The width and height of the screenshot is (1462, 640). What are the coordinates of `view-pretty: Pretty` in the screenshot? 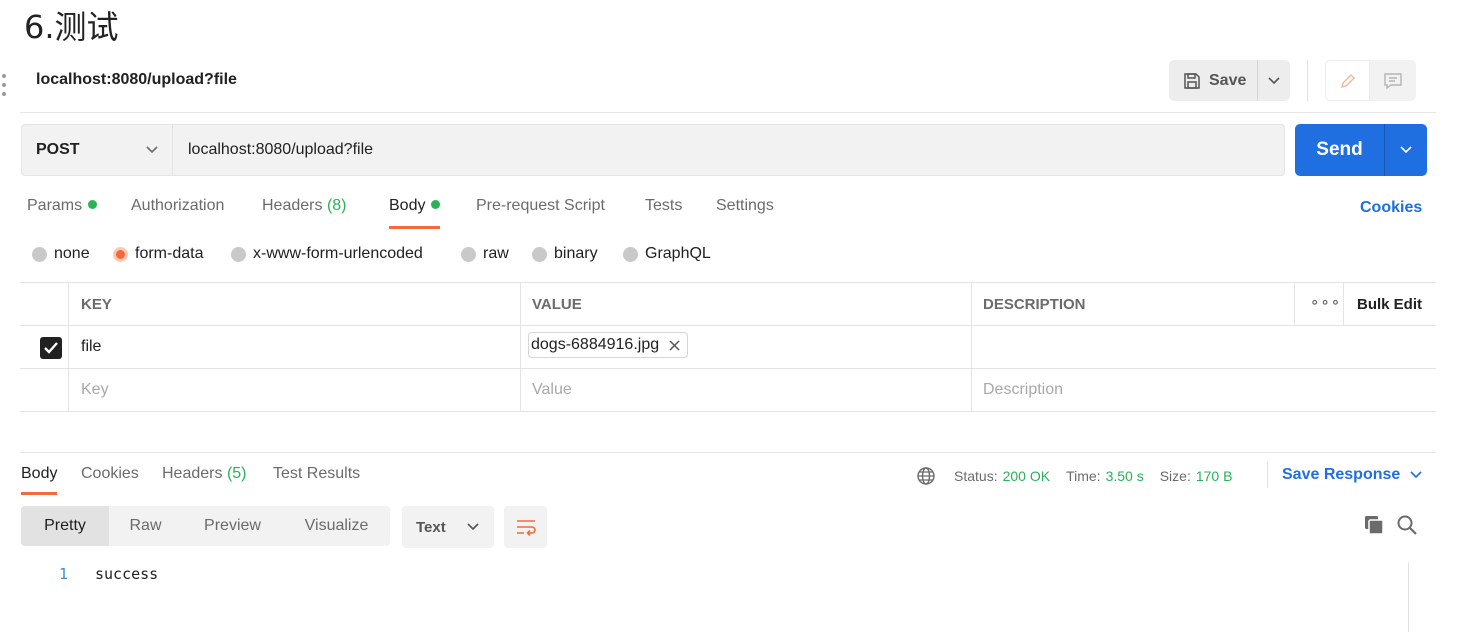 It's located at (65, 526).